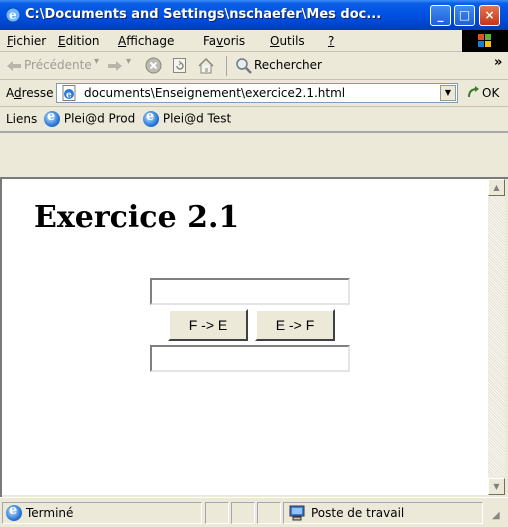 This screenshot has height=527, width=508. I want to click on vertical-scrollbar: ▲ ▼, so click(496, 337).